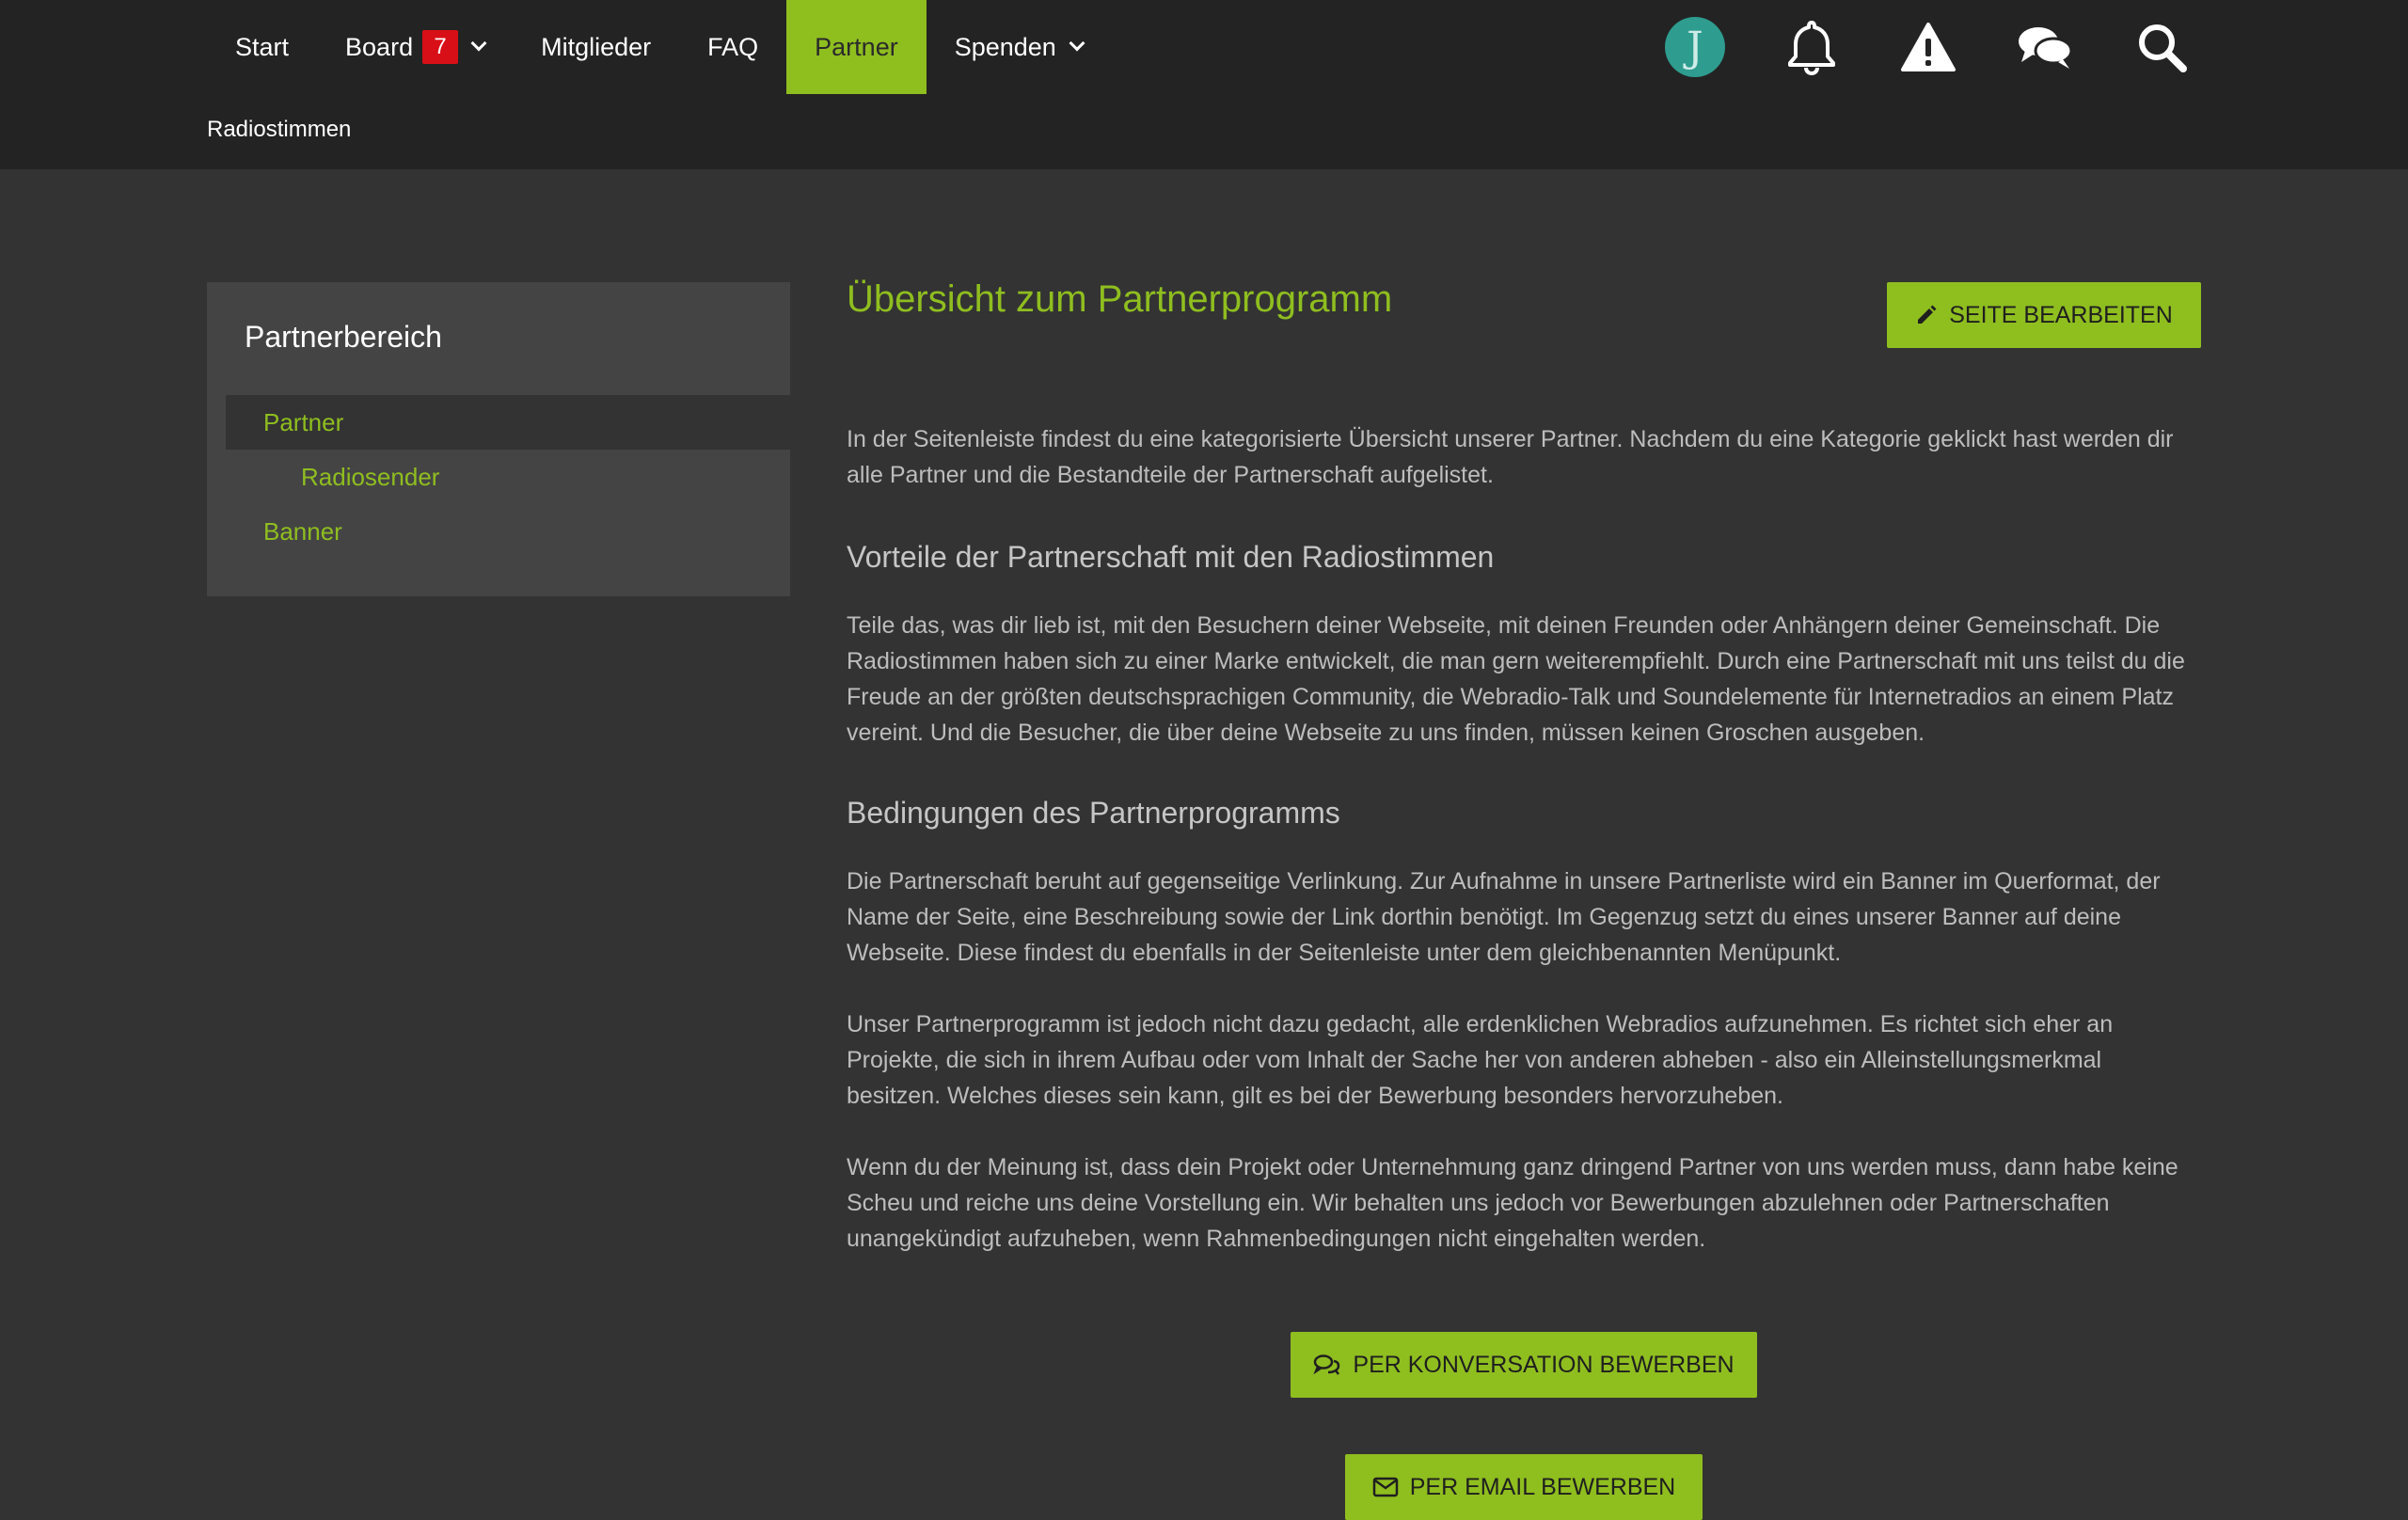  I want to click on edit-page-button: SEITE BEARBEITEN, so click(2044, 315).